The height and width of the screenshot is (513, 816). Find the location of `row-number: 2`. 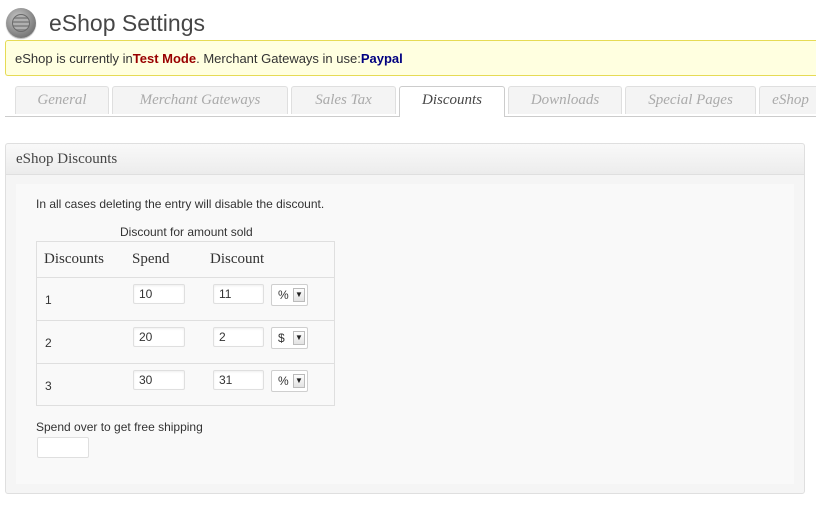

row-number: 2 is located at coordinates (48, 343).